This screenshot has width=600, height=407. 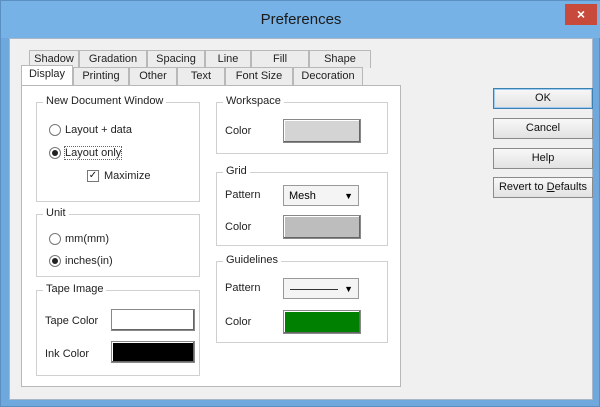 I want to click on tab-row-back: Shadow Gradation Spacing Line Fill Shape, so click(x=200, y=59).